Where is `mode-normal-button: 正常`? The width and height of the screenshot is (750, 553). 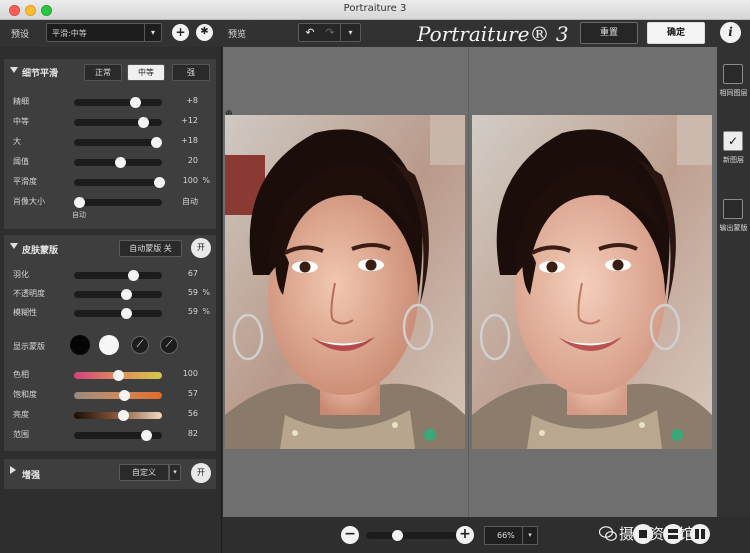 mode-normal-button: 正常 is located at coordinates (103, 72).